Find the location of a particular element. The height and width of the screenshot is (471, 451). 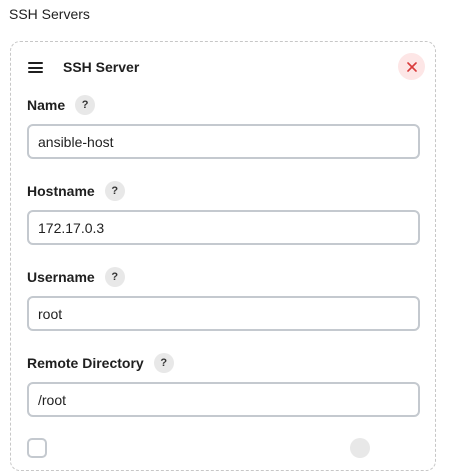

hostname-label: Hostname ? is located at coordinates (76, 191).